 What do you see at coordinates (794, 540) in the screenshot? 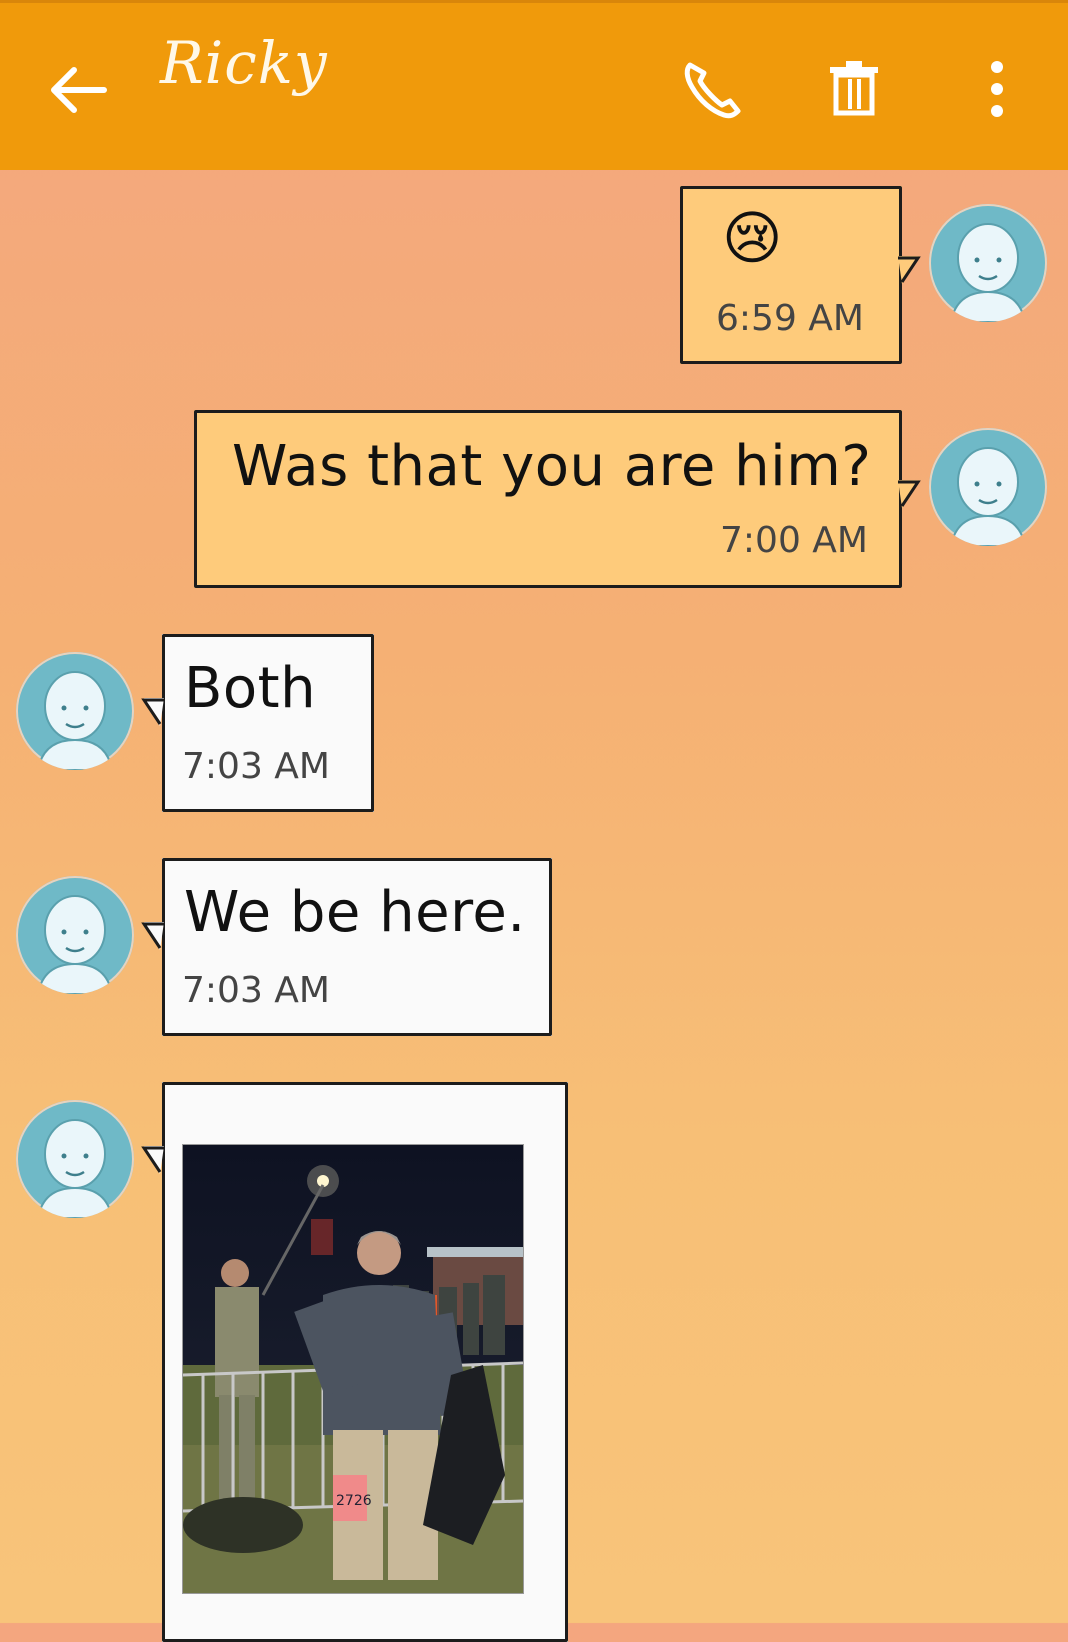
I see `message-time: 7:00 AM` at bounding box center [794, 540].